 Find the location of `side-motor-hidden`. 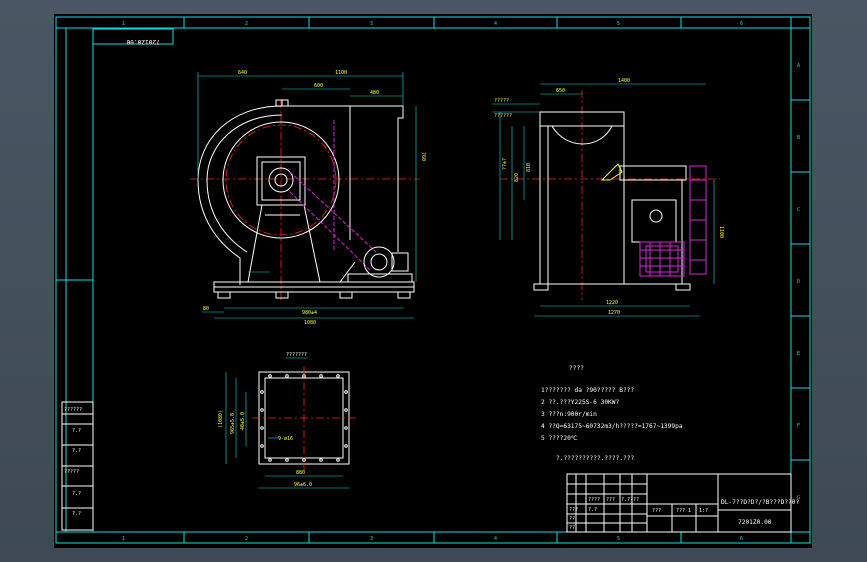

side-motor-hidden is located at coordinates (673, 221).